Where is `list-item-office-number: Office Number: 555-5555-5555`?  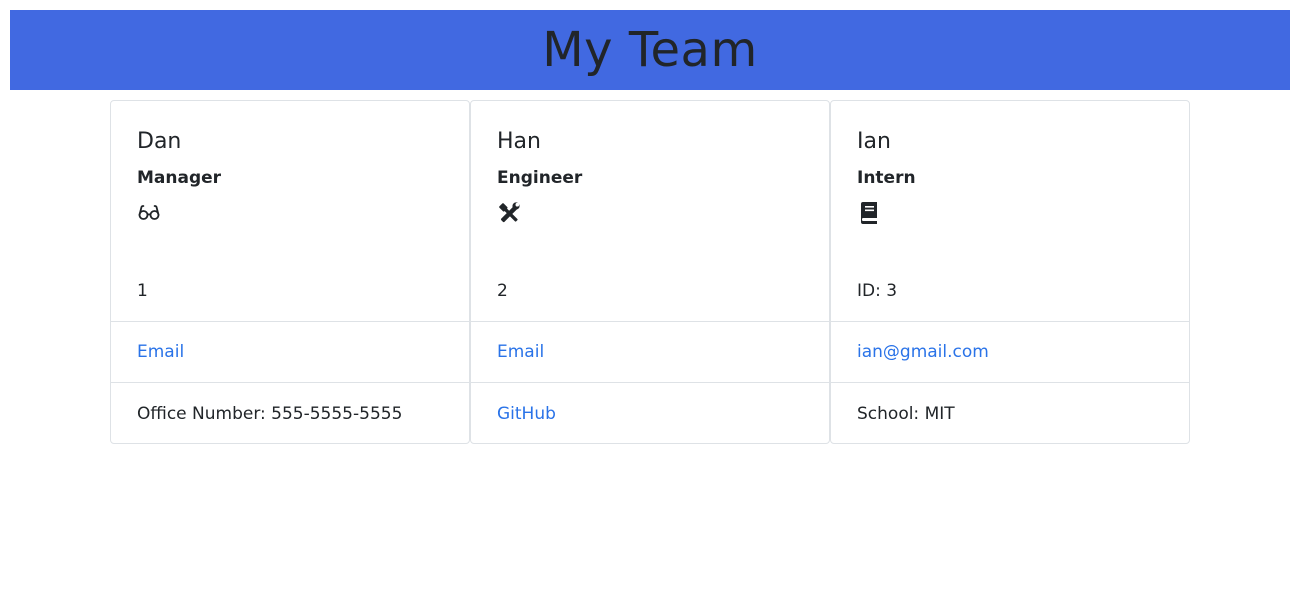 list-item-office-number: Office Number: 555-5555-5555 is located at coordinates (290, 413).